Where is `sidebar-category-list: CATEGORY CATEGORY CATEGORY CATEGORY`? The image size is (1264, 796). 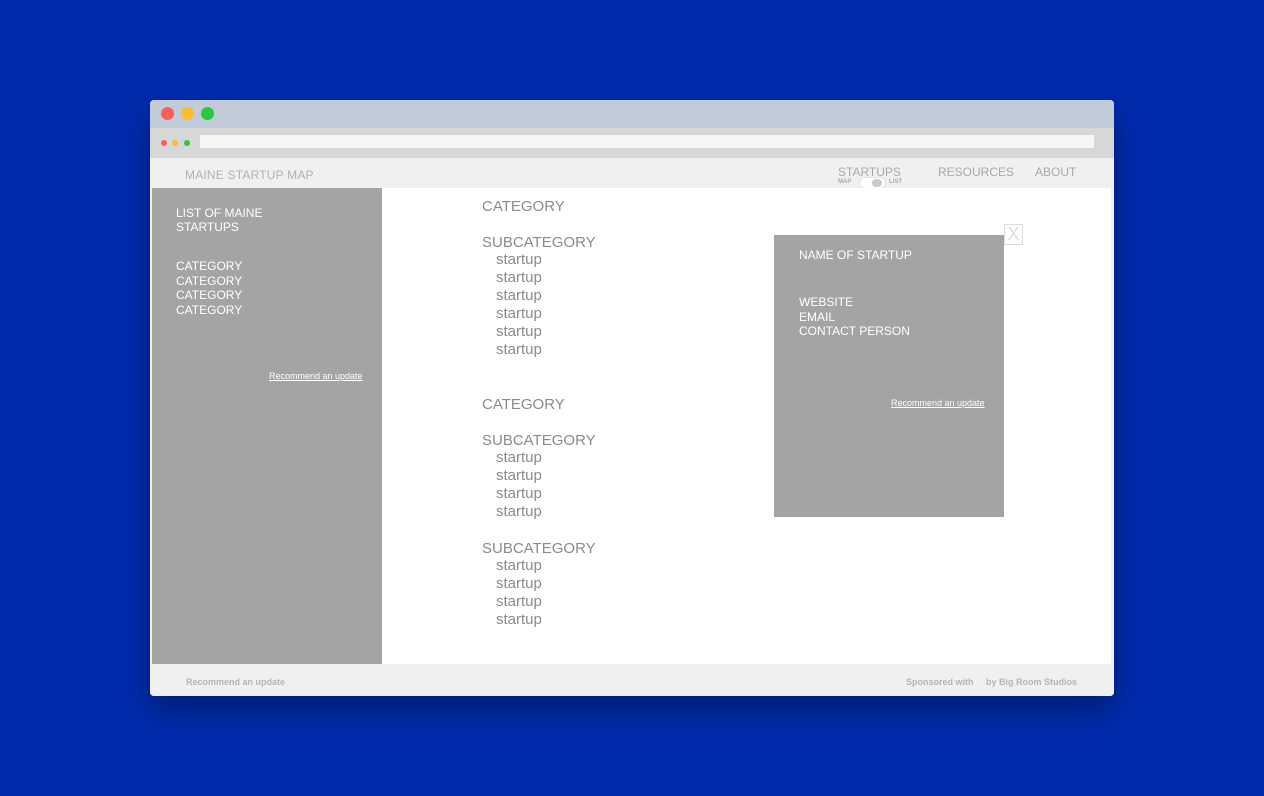 sidebar-category-list: CATEGORY CATEGORY CATEGORY CATEGORY is located at coordinates (209, 288).